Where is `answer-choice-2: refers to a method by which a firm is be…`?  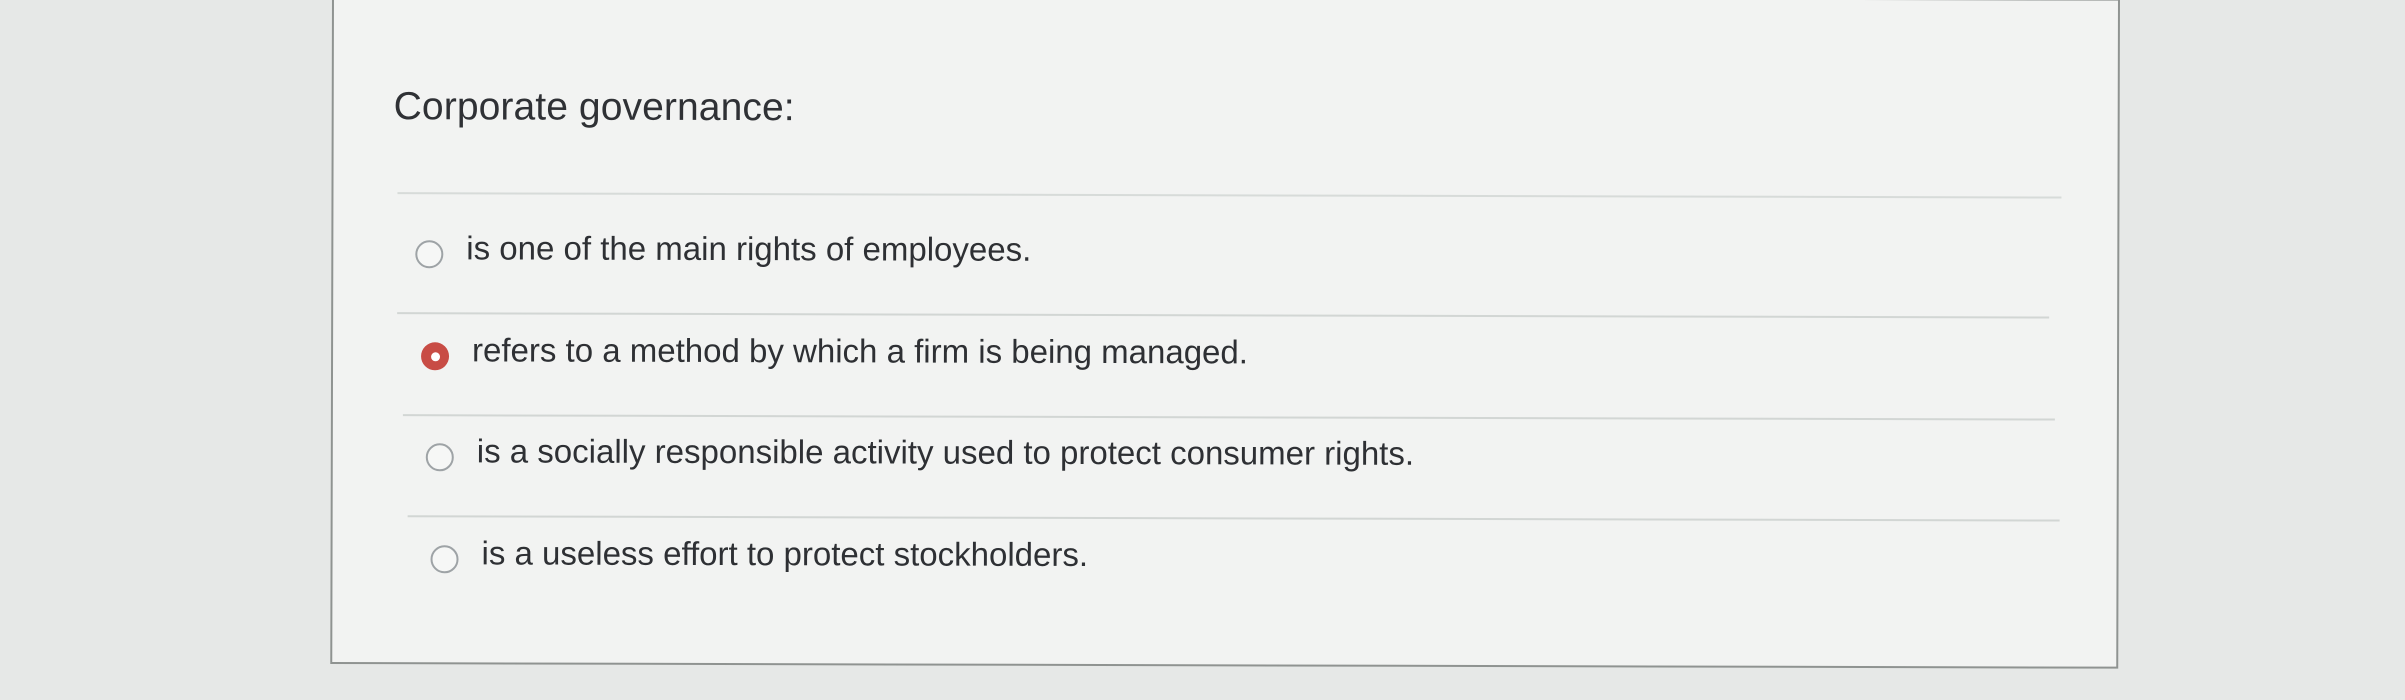
answer-choice-2: refers to a method by which a firm is be… is located at coordinates (1237, 384).